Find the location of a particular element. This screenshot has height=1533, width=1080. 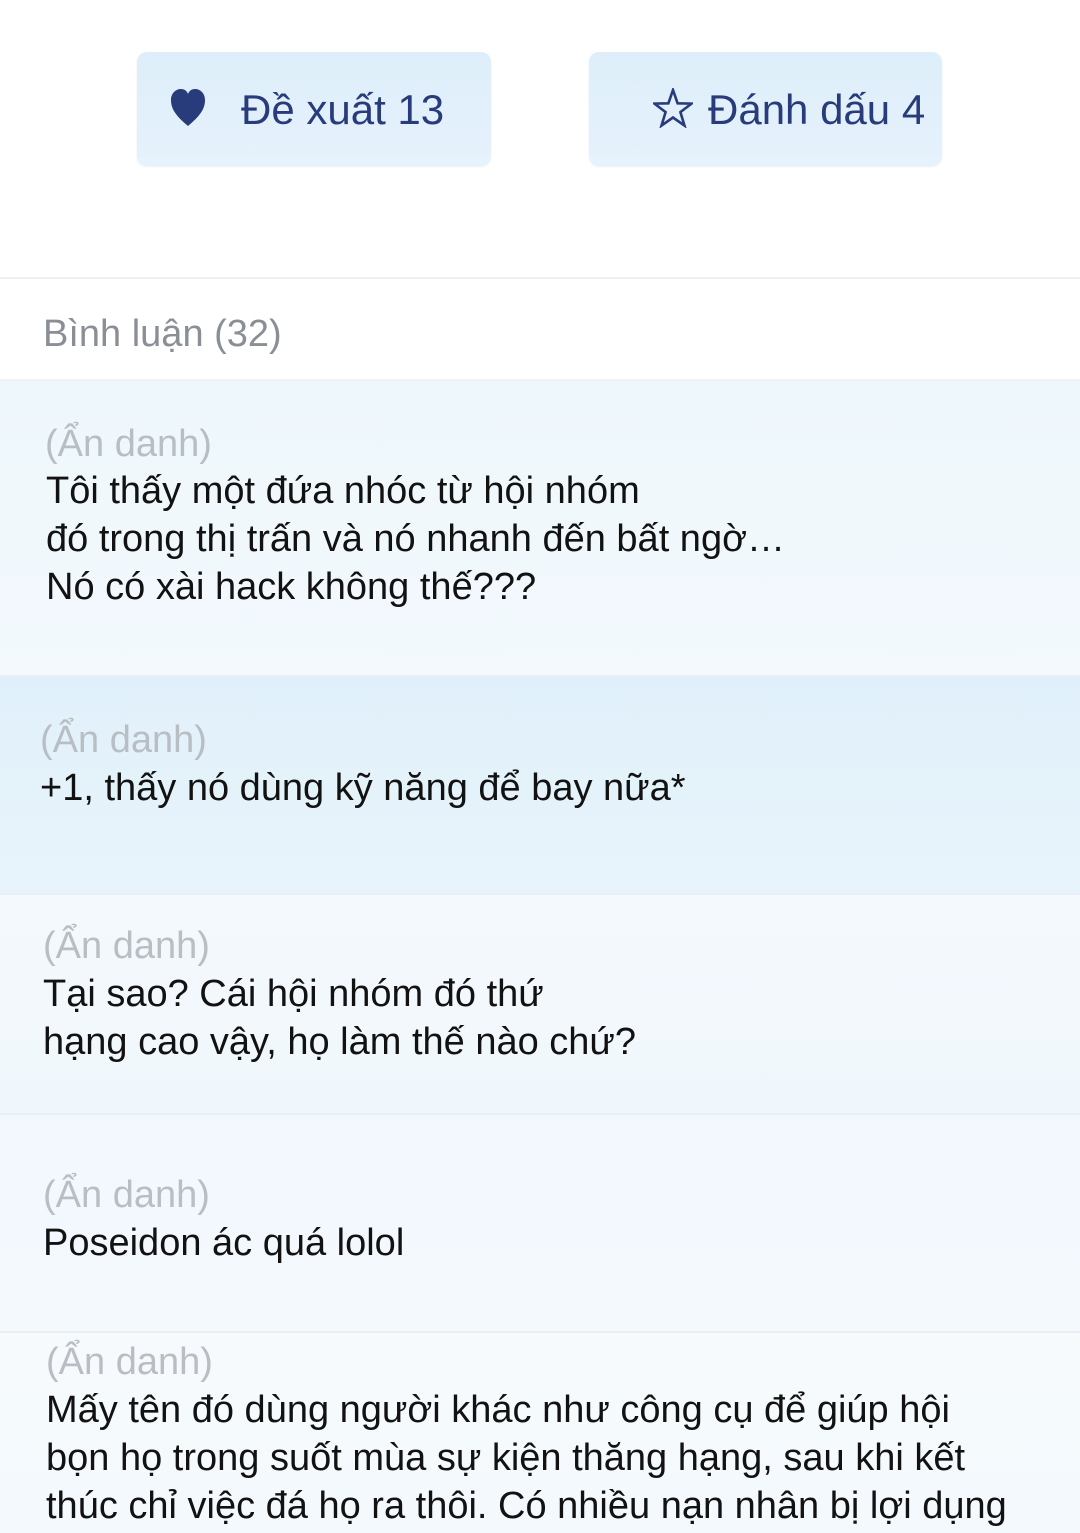

comment-text-line: +1, thấy nó dùng kỹ năng để bay nữa* is located at coordinates (363, 788).